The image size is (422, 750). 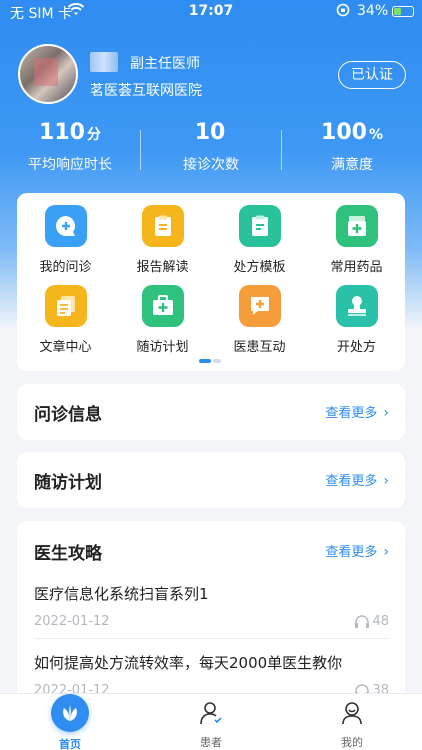 What do you see at coordinates (72, 621) in the screenshot?
I see `article-date: 2022-01-12` at bounding box center [72, 621].